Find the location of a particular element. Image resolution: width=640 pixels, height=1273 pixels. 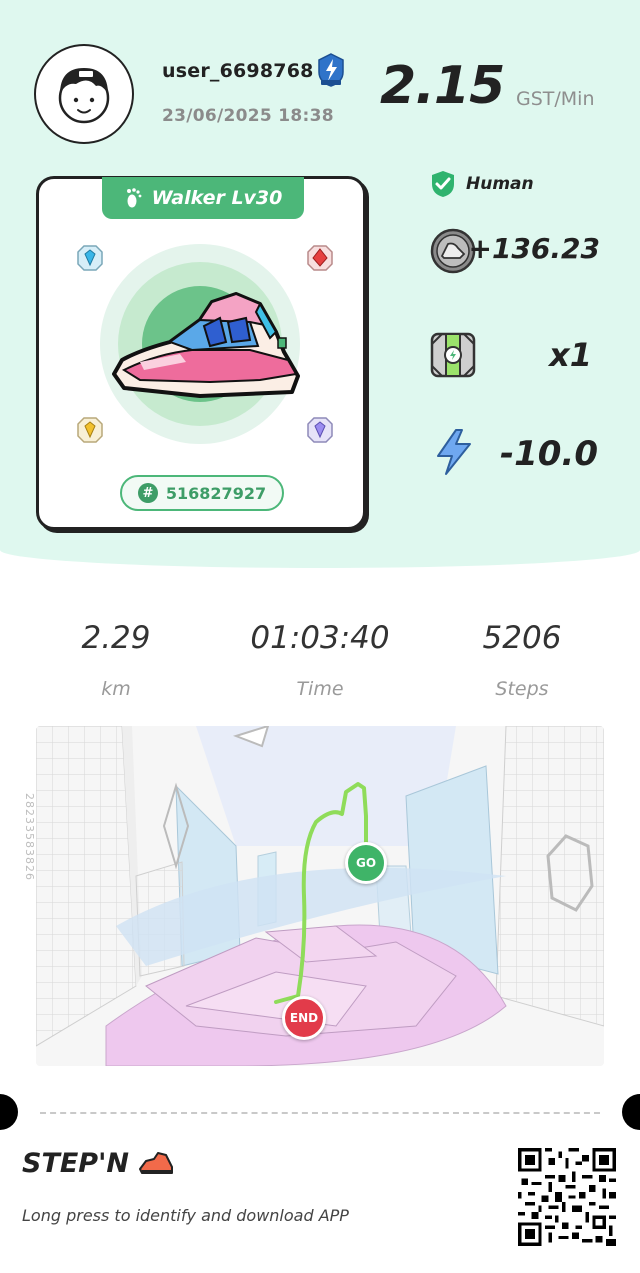

route-start-marker: GO is located at coordinates (366, 863).